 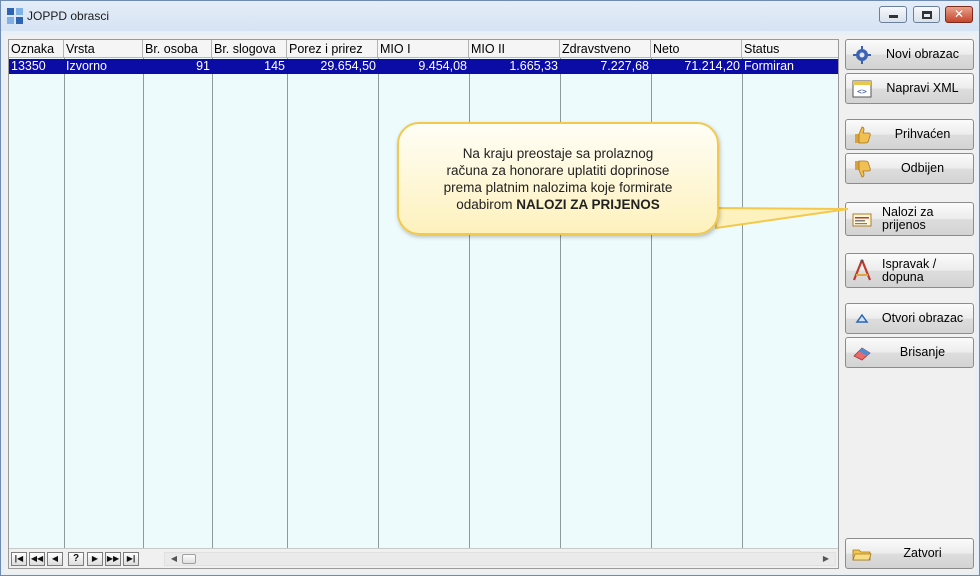 What do you see at coordinates (588, 204) in the screenshot?
I see `callout-line4-bold: NALOZI ZA PRIJENOS` at bounding box center [588, 204].